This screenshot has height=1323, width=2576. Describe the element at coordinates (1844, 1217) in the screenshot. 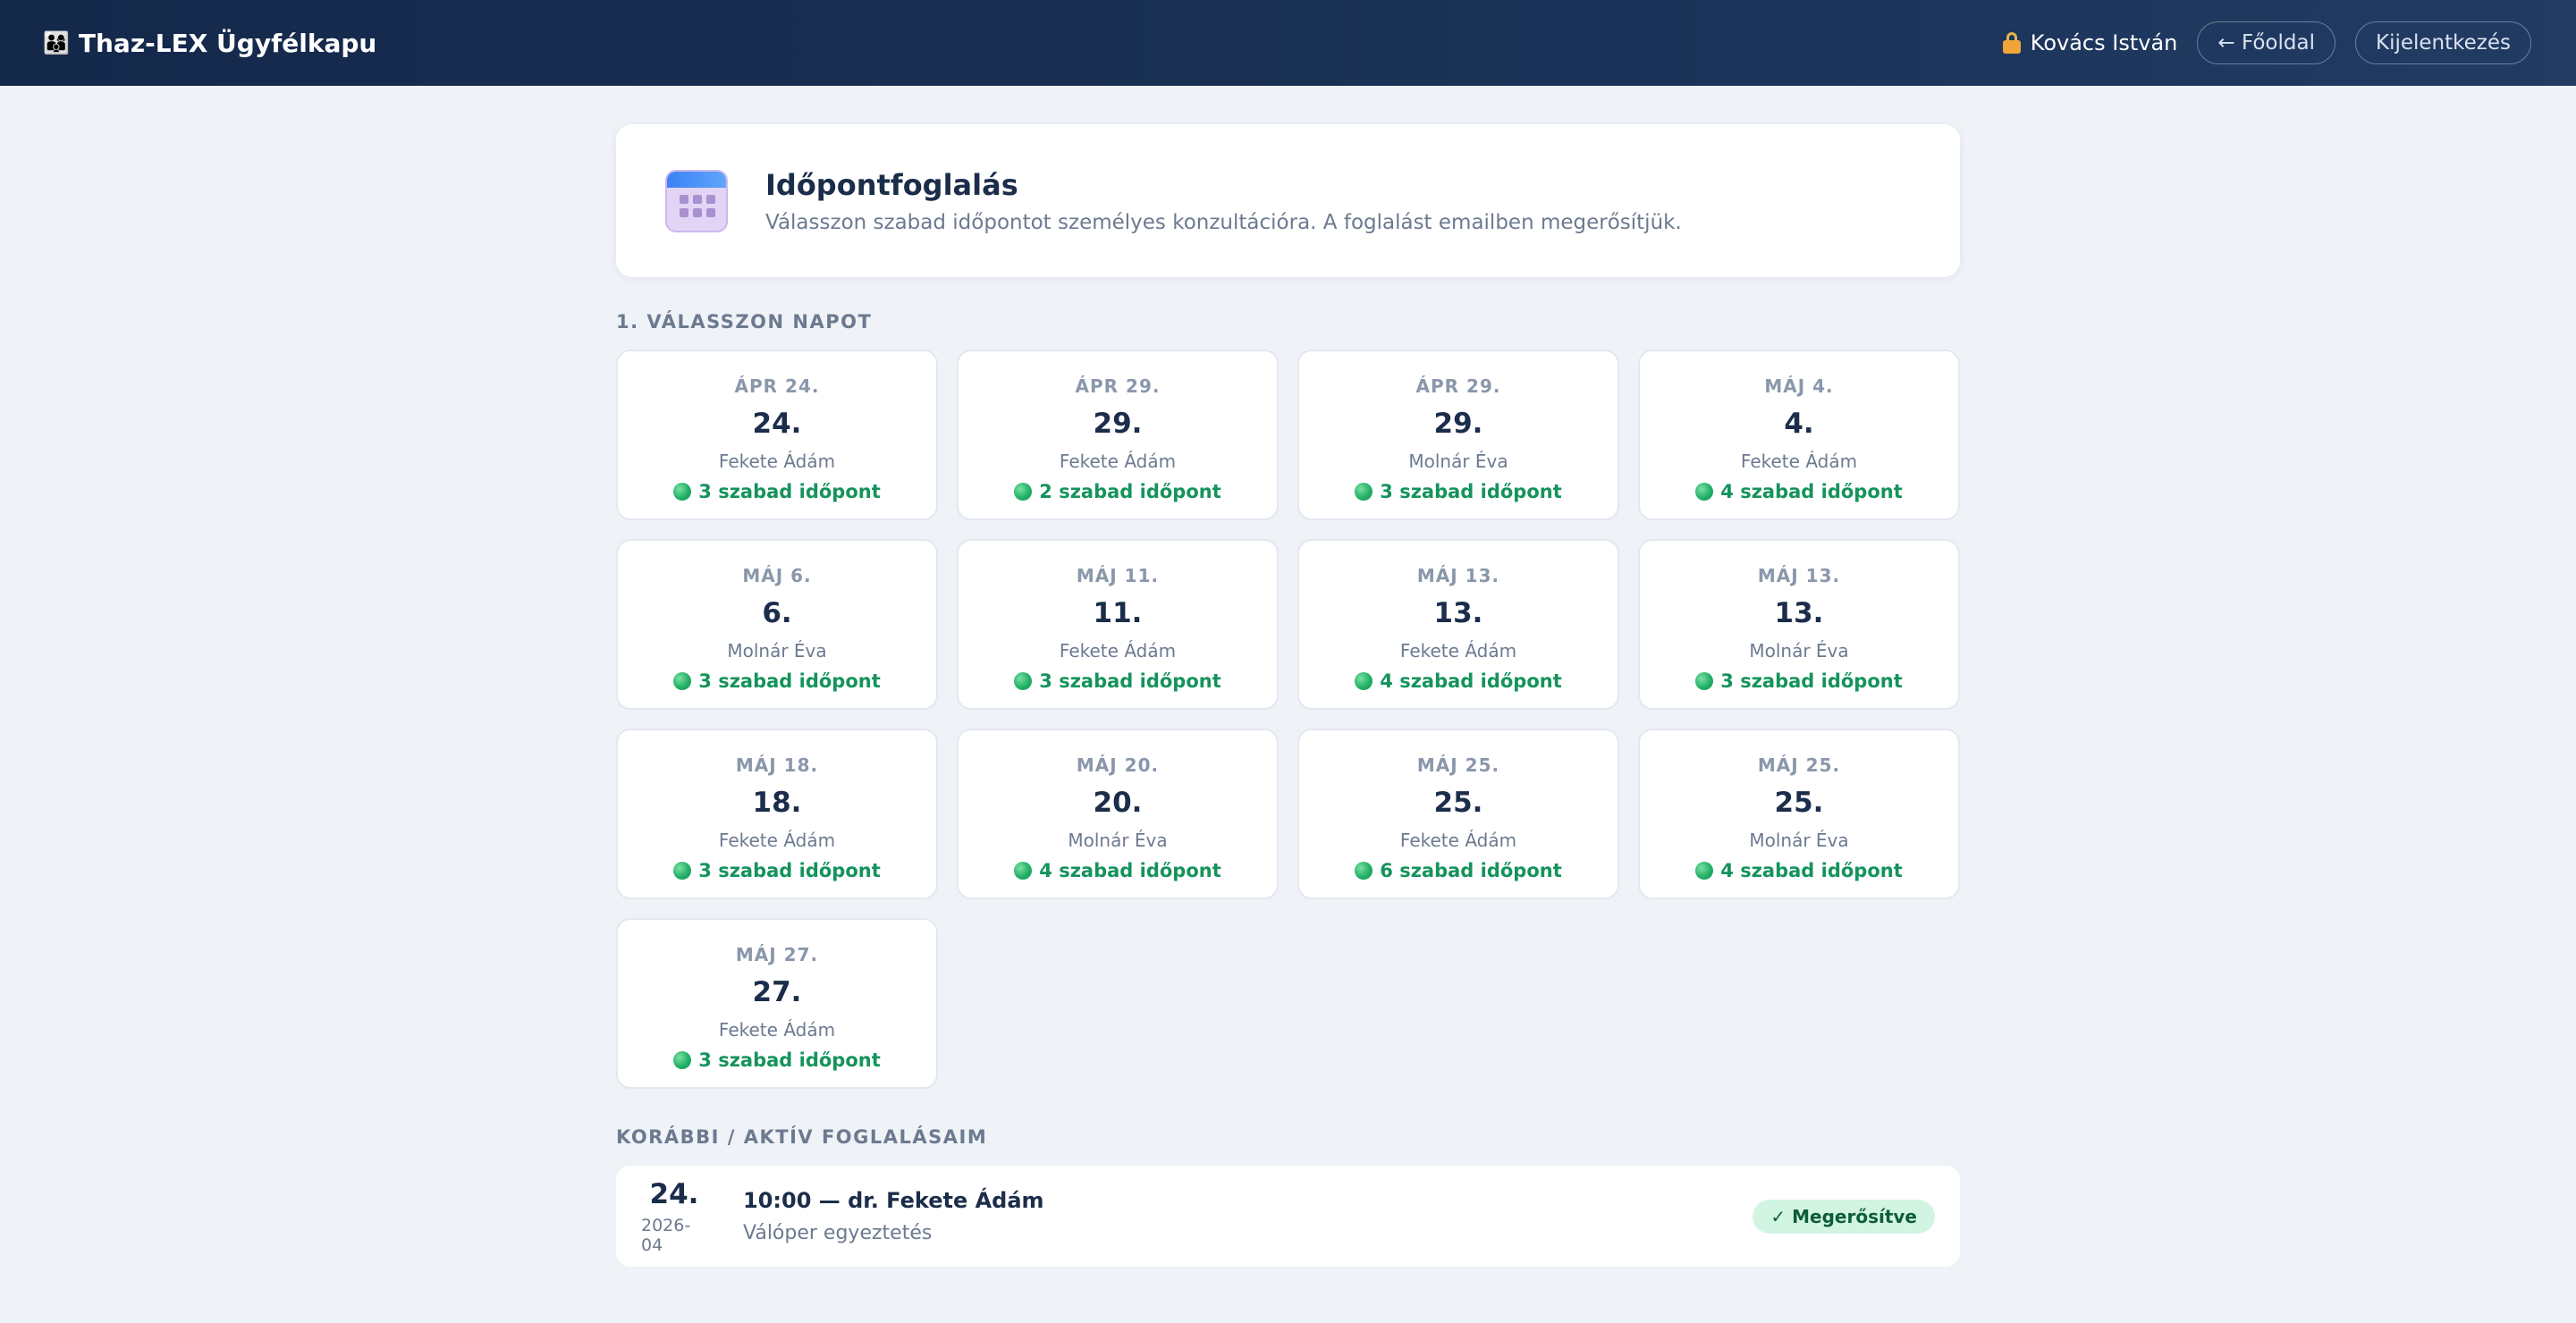

I see `status-badge: ✓ Megerősítve` at that location.